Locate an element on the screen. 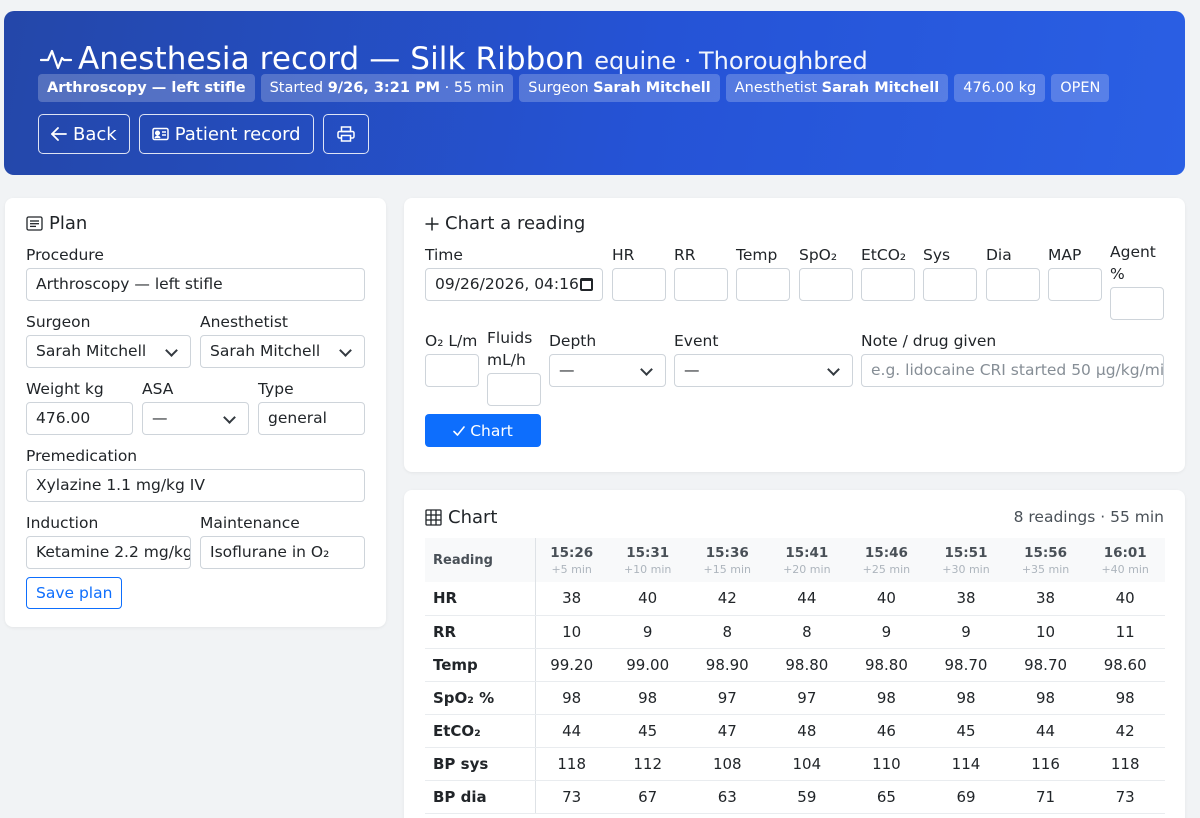 This screenshot has width=1200, height=818. fluids-label-line1: Fluids is located at coordinates (510, 338).